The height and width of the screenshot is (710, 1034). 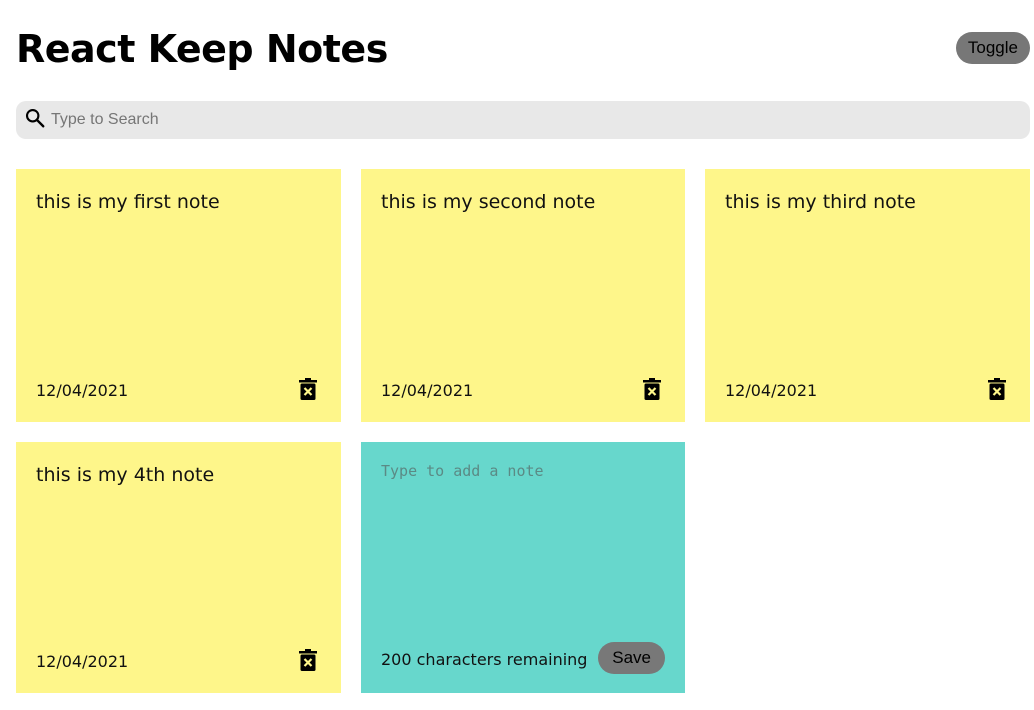 What do you see at coordinates (820, 202) in the screenshot?
I see `note-text: this is my third note` at bounding box center [820, 202].